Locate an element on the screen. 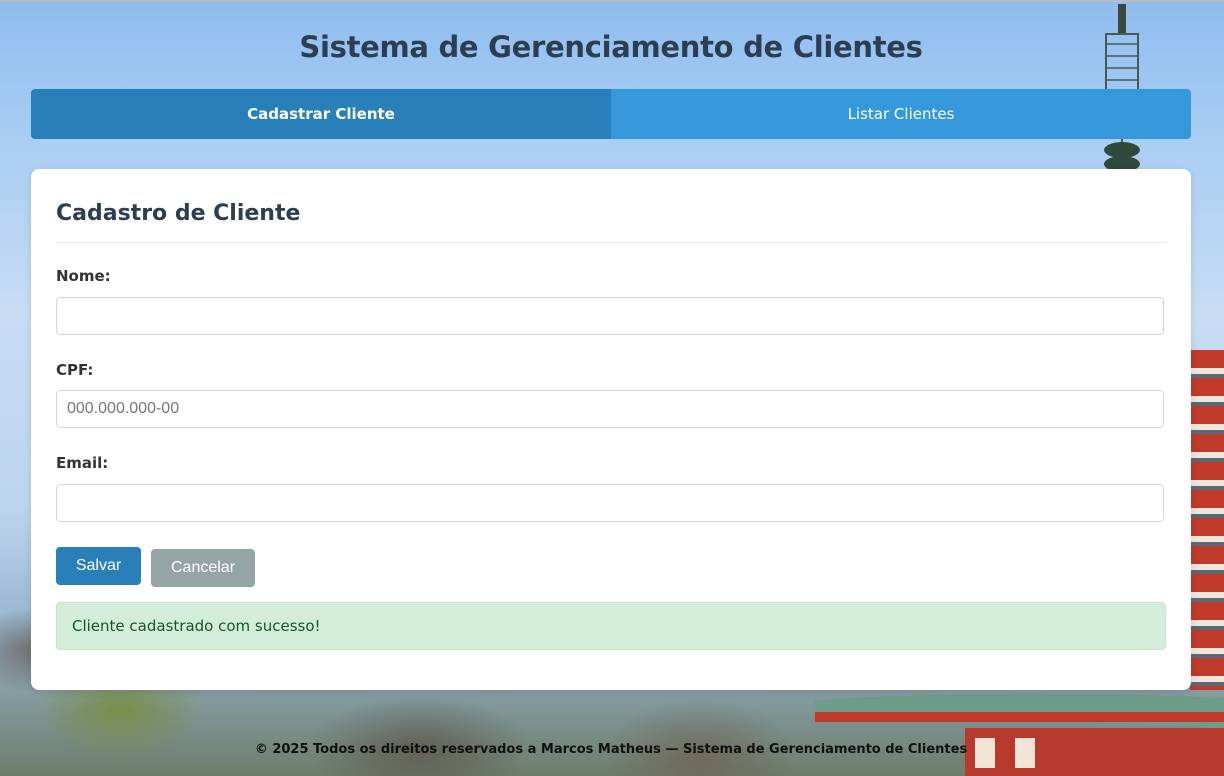 The image size is (1224, 776). heading-divider is located at coordinates (611, 242).